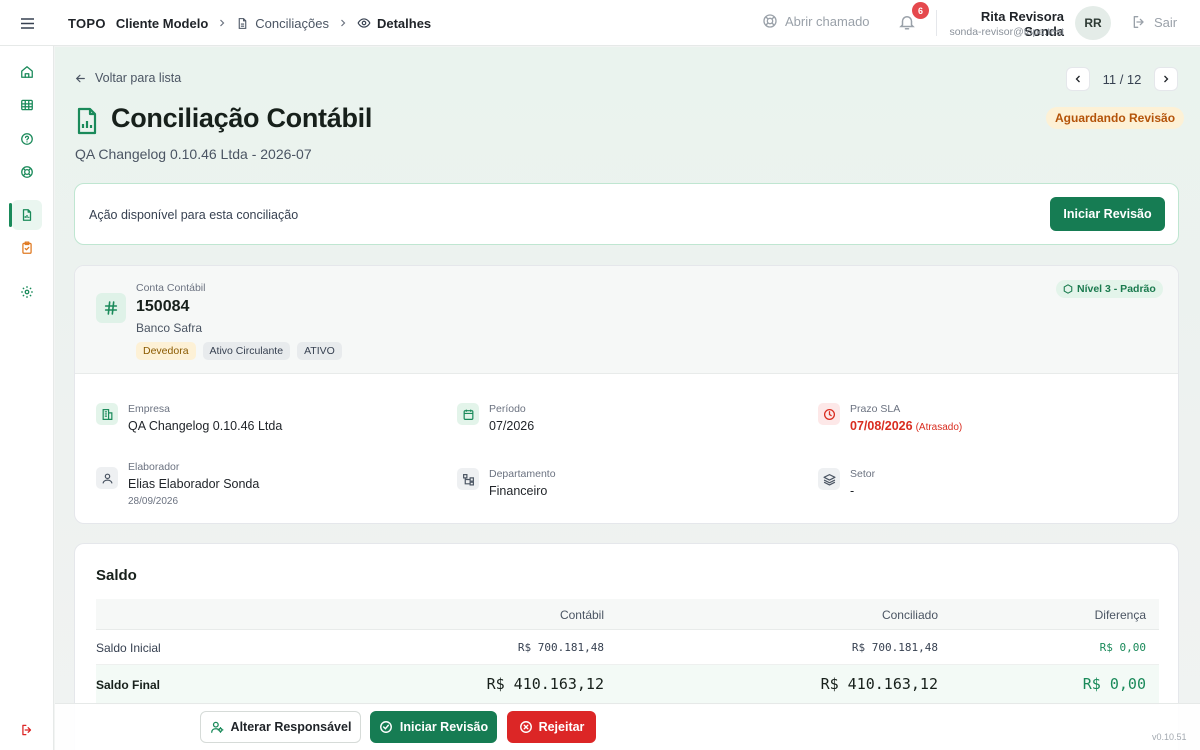 This screenshot has height=750, width=1200. Describe the element at coordinates (936, 23) in the screenshot. I see `header-divider` at that location.